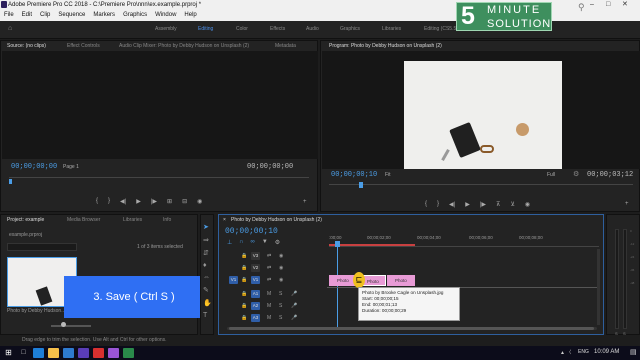  What do you see at coordinates (627, 204) in the screenshot?
I see `prog-add-button-icon: +` at bounding box center [627, 204].